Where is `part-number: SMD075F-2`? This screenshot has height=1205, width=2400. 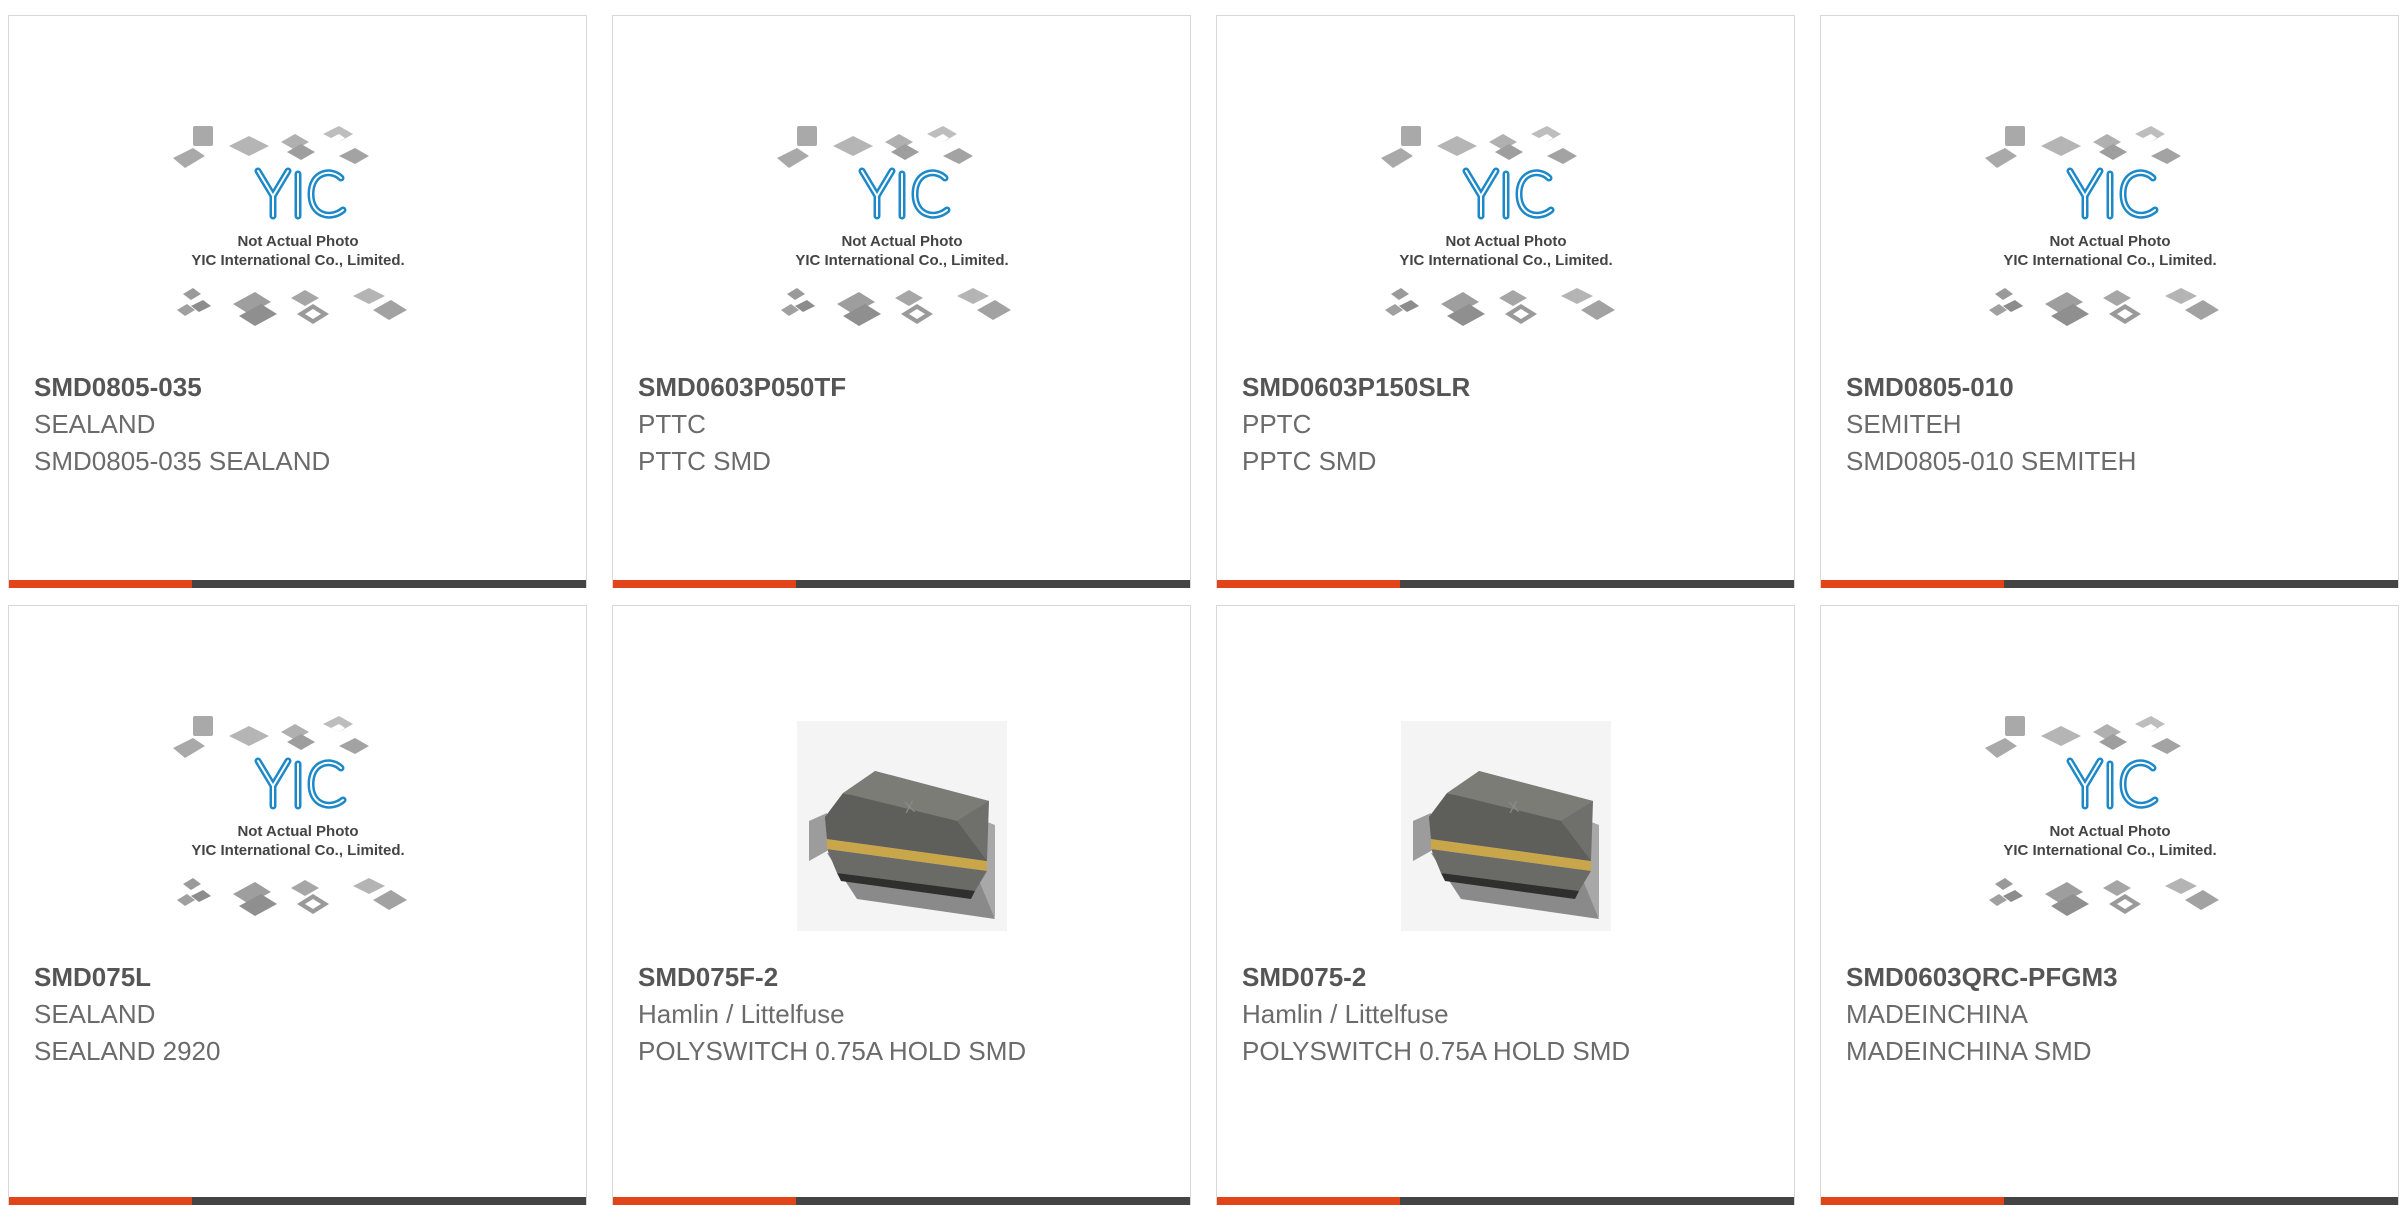
part-number: SMD075F-2 is located at coordinates (708, 977).